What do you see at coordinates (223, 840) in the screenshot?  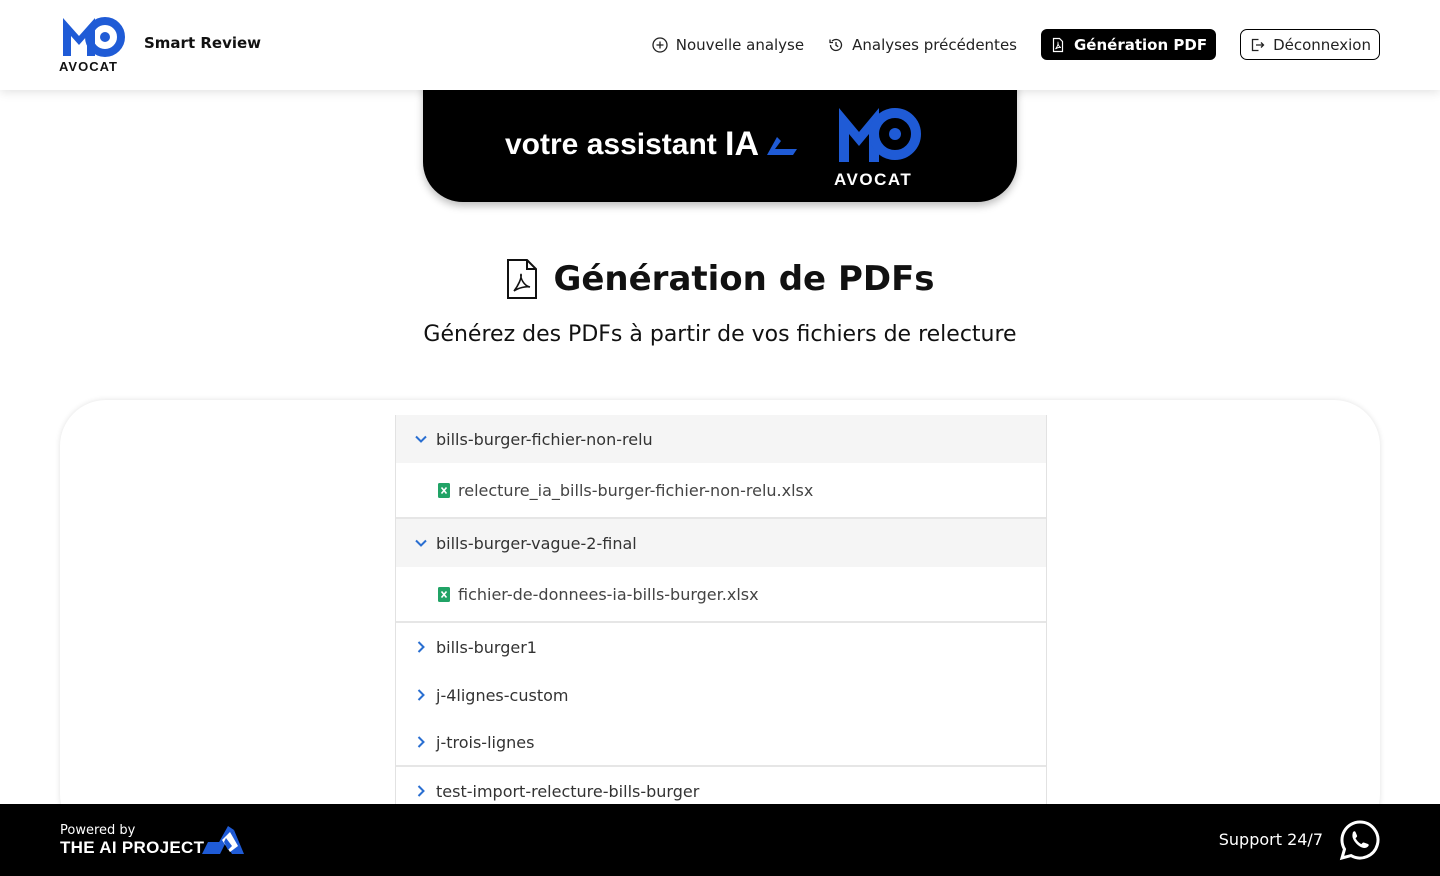 I see `ai-project-logo-icon` at bounding box center [223, 840].